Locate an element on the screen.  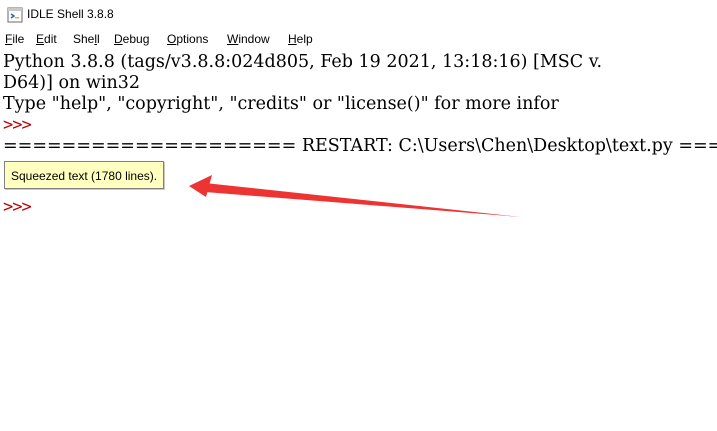
menu-help-label: elp is located at coordinates (304, 39).